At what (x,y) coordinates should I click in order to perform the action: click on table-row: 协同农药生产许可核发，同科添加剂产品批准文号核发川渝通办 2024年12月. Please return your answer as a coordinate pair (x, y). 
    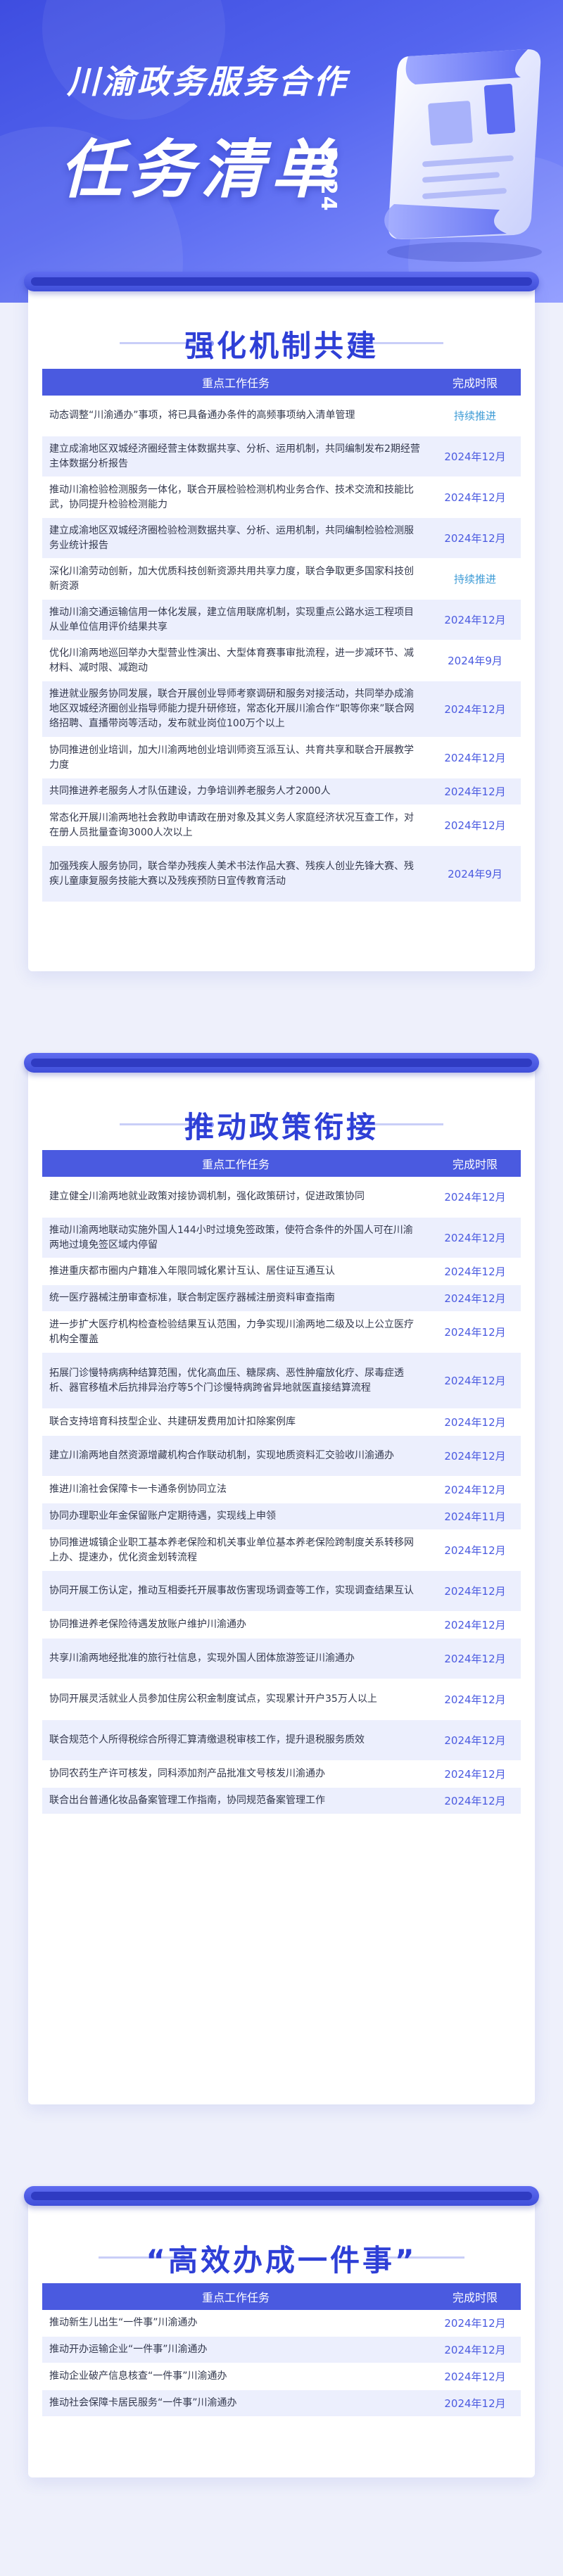
    Looking at the image, I should click on (281, 1774).